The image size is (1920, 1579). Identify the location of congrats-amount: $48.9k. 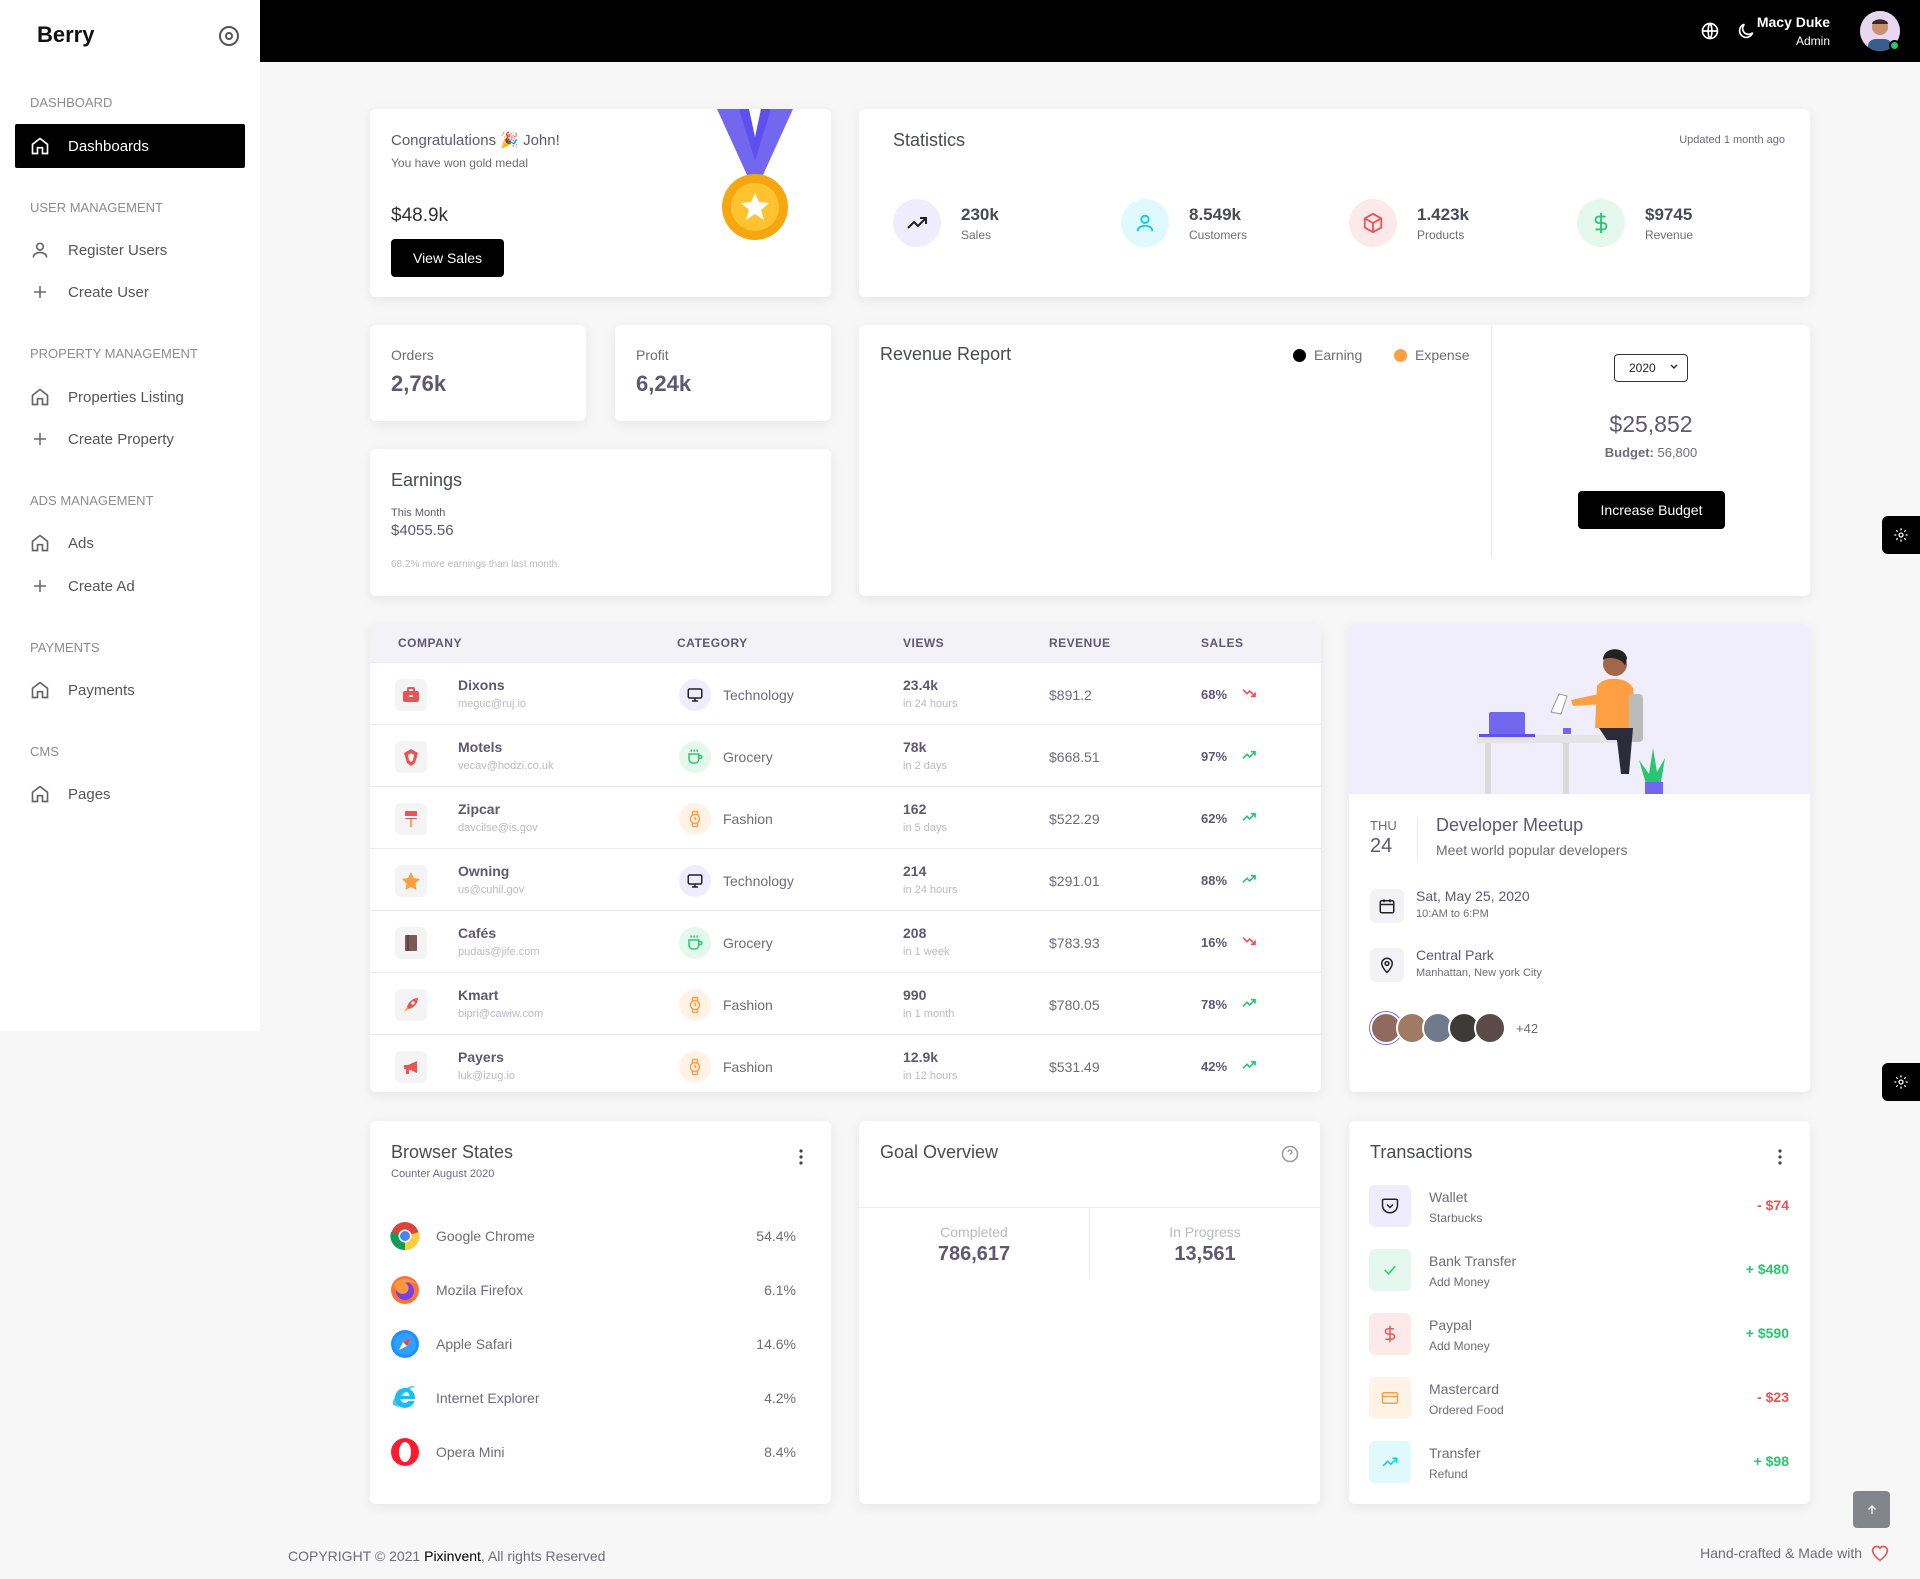
(420, 215).